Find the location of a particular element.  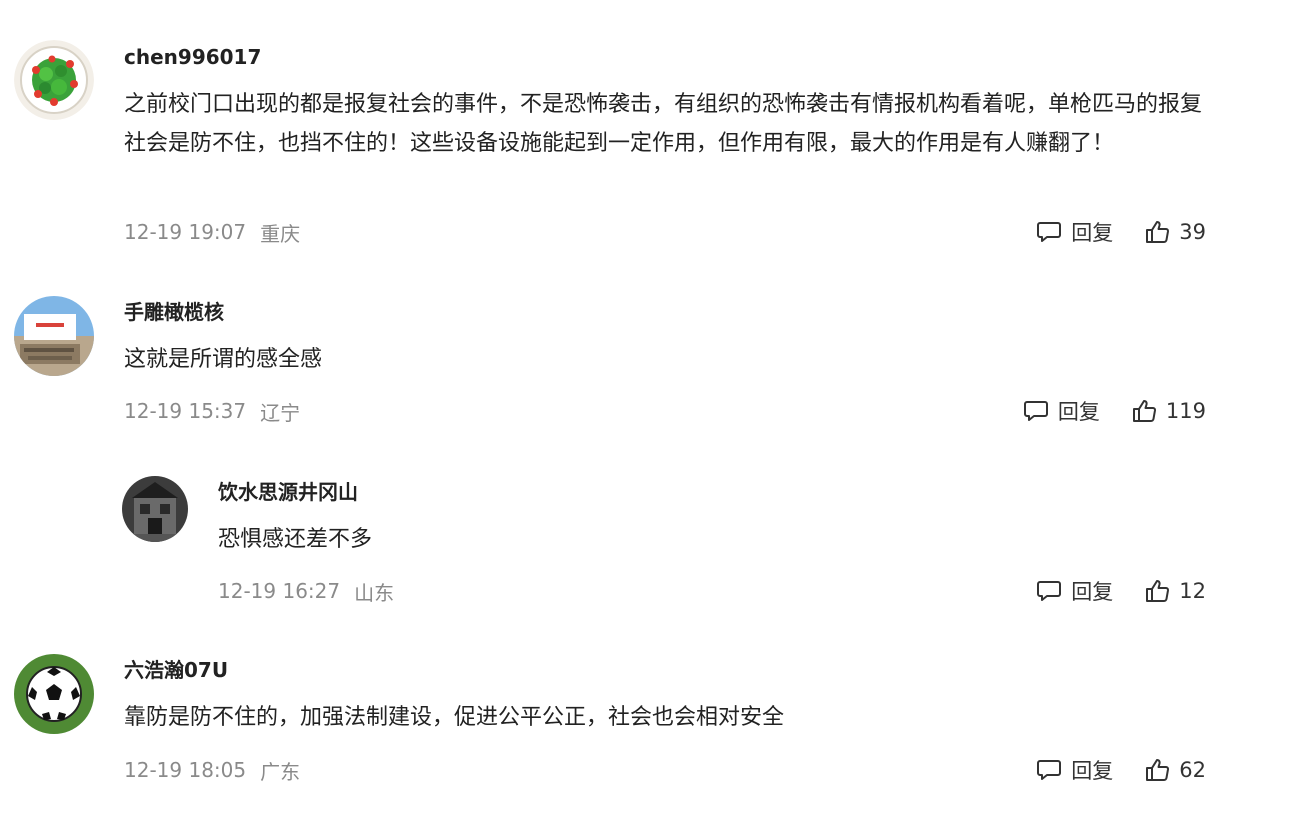

comment-meta: 12-19 15:37 辽宁 回复 119 is located at coordinates (665, 411).